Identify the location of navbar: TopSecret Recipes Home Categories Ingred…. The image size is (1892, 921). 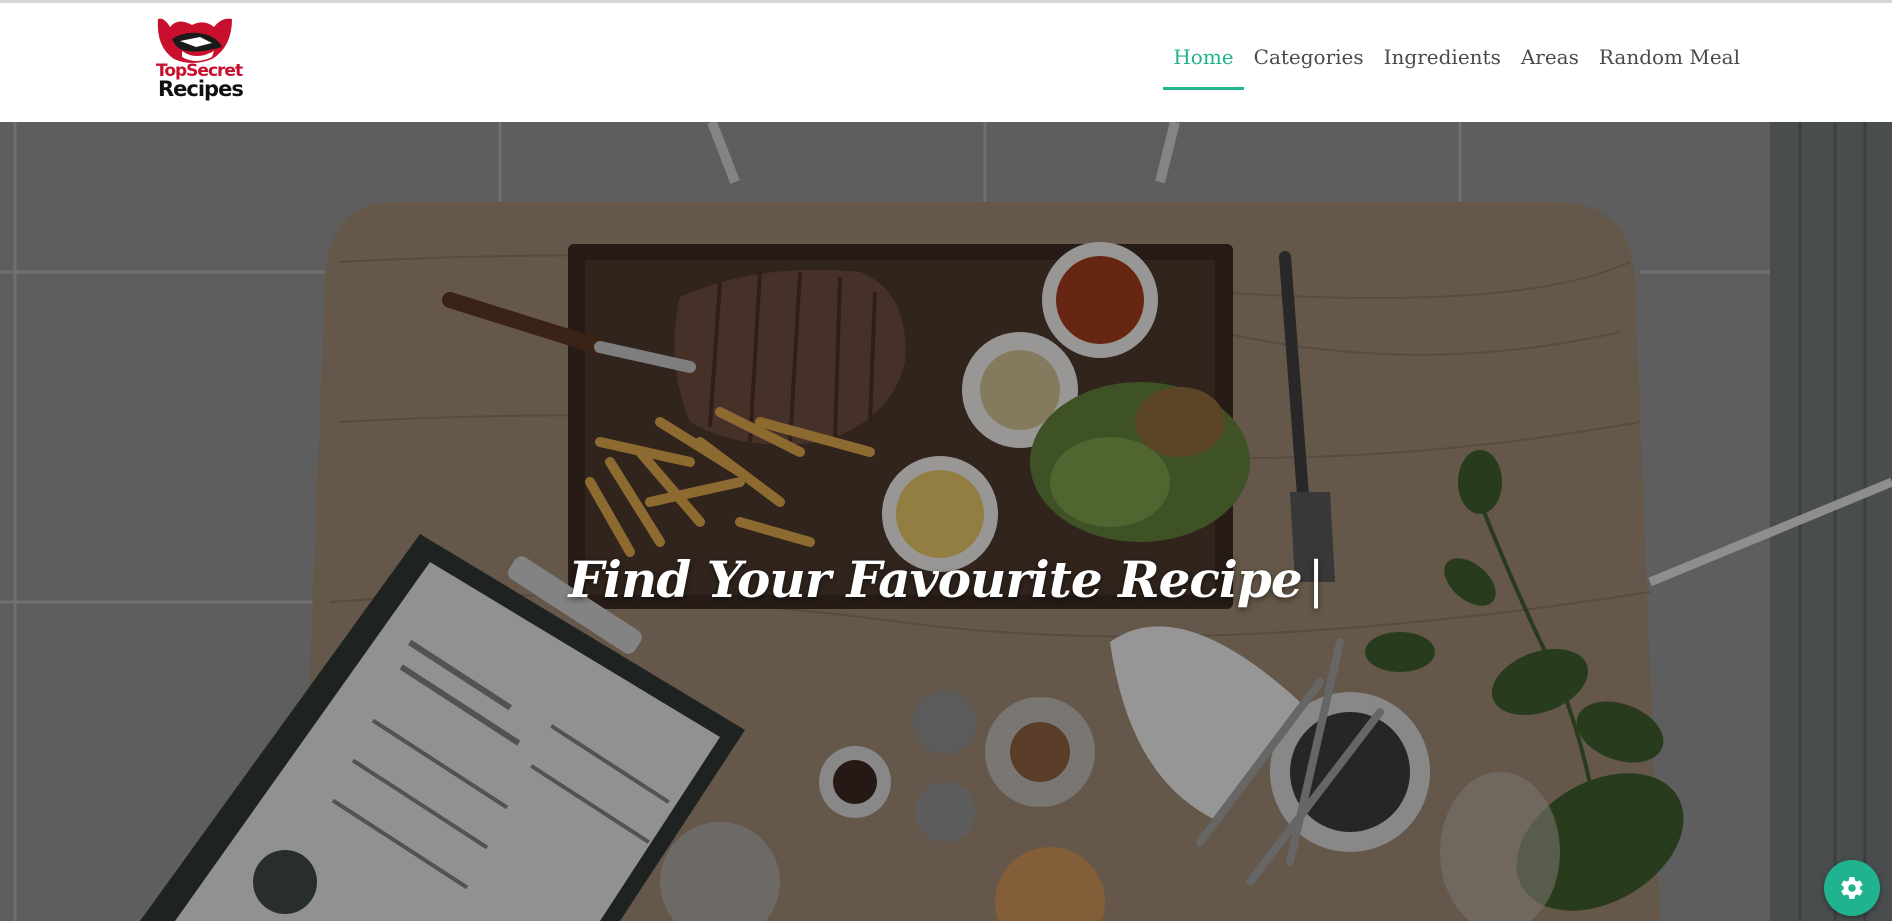
(946, 62).